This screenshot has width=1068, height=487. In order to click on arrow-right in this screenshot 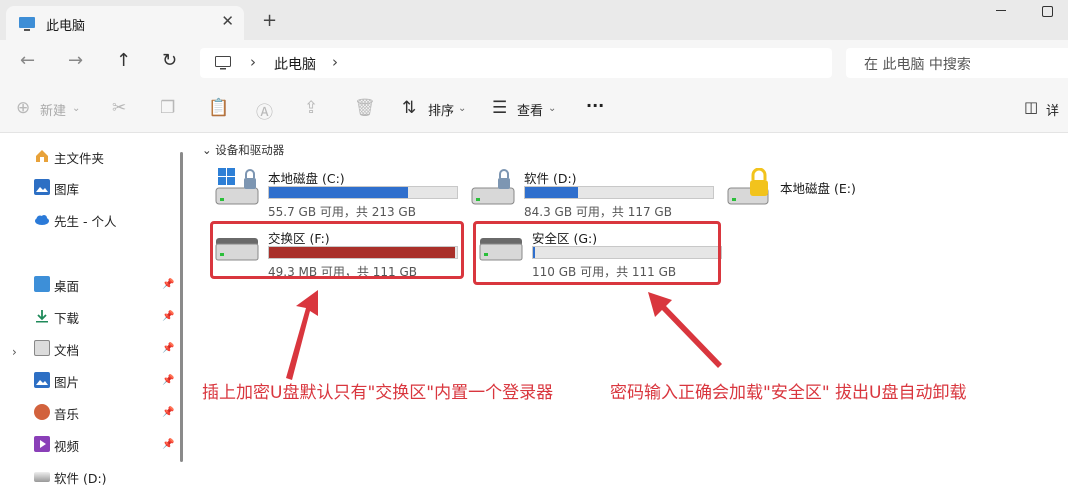, I will do `click(685, 330)`.